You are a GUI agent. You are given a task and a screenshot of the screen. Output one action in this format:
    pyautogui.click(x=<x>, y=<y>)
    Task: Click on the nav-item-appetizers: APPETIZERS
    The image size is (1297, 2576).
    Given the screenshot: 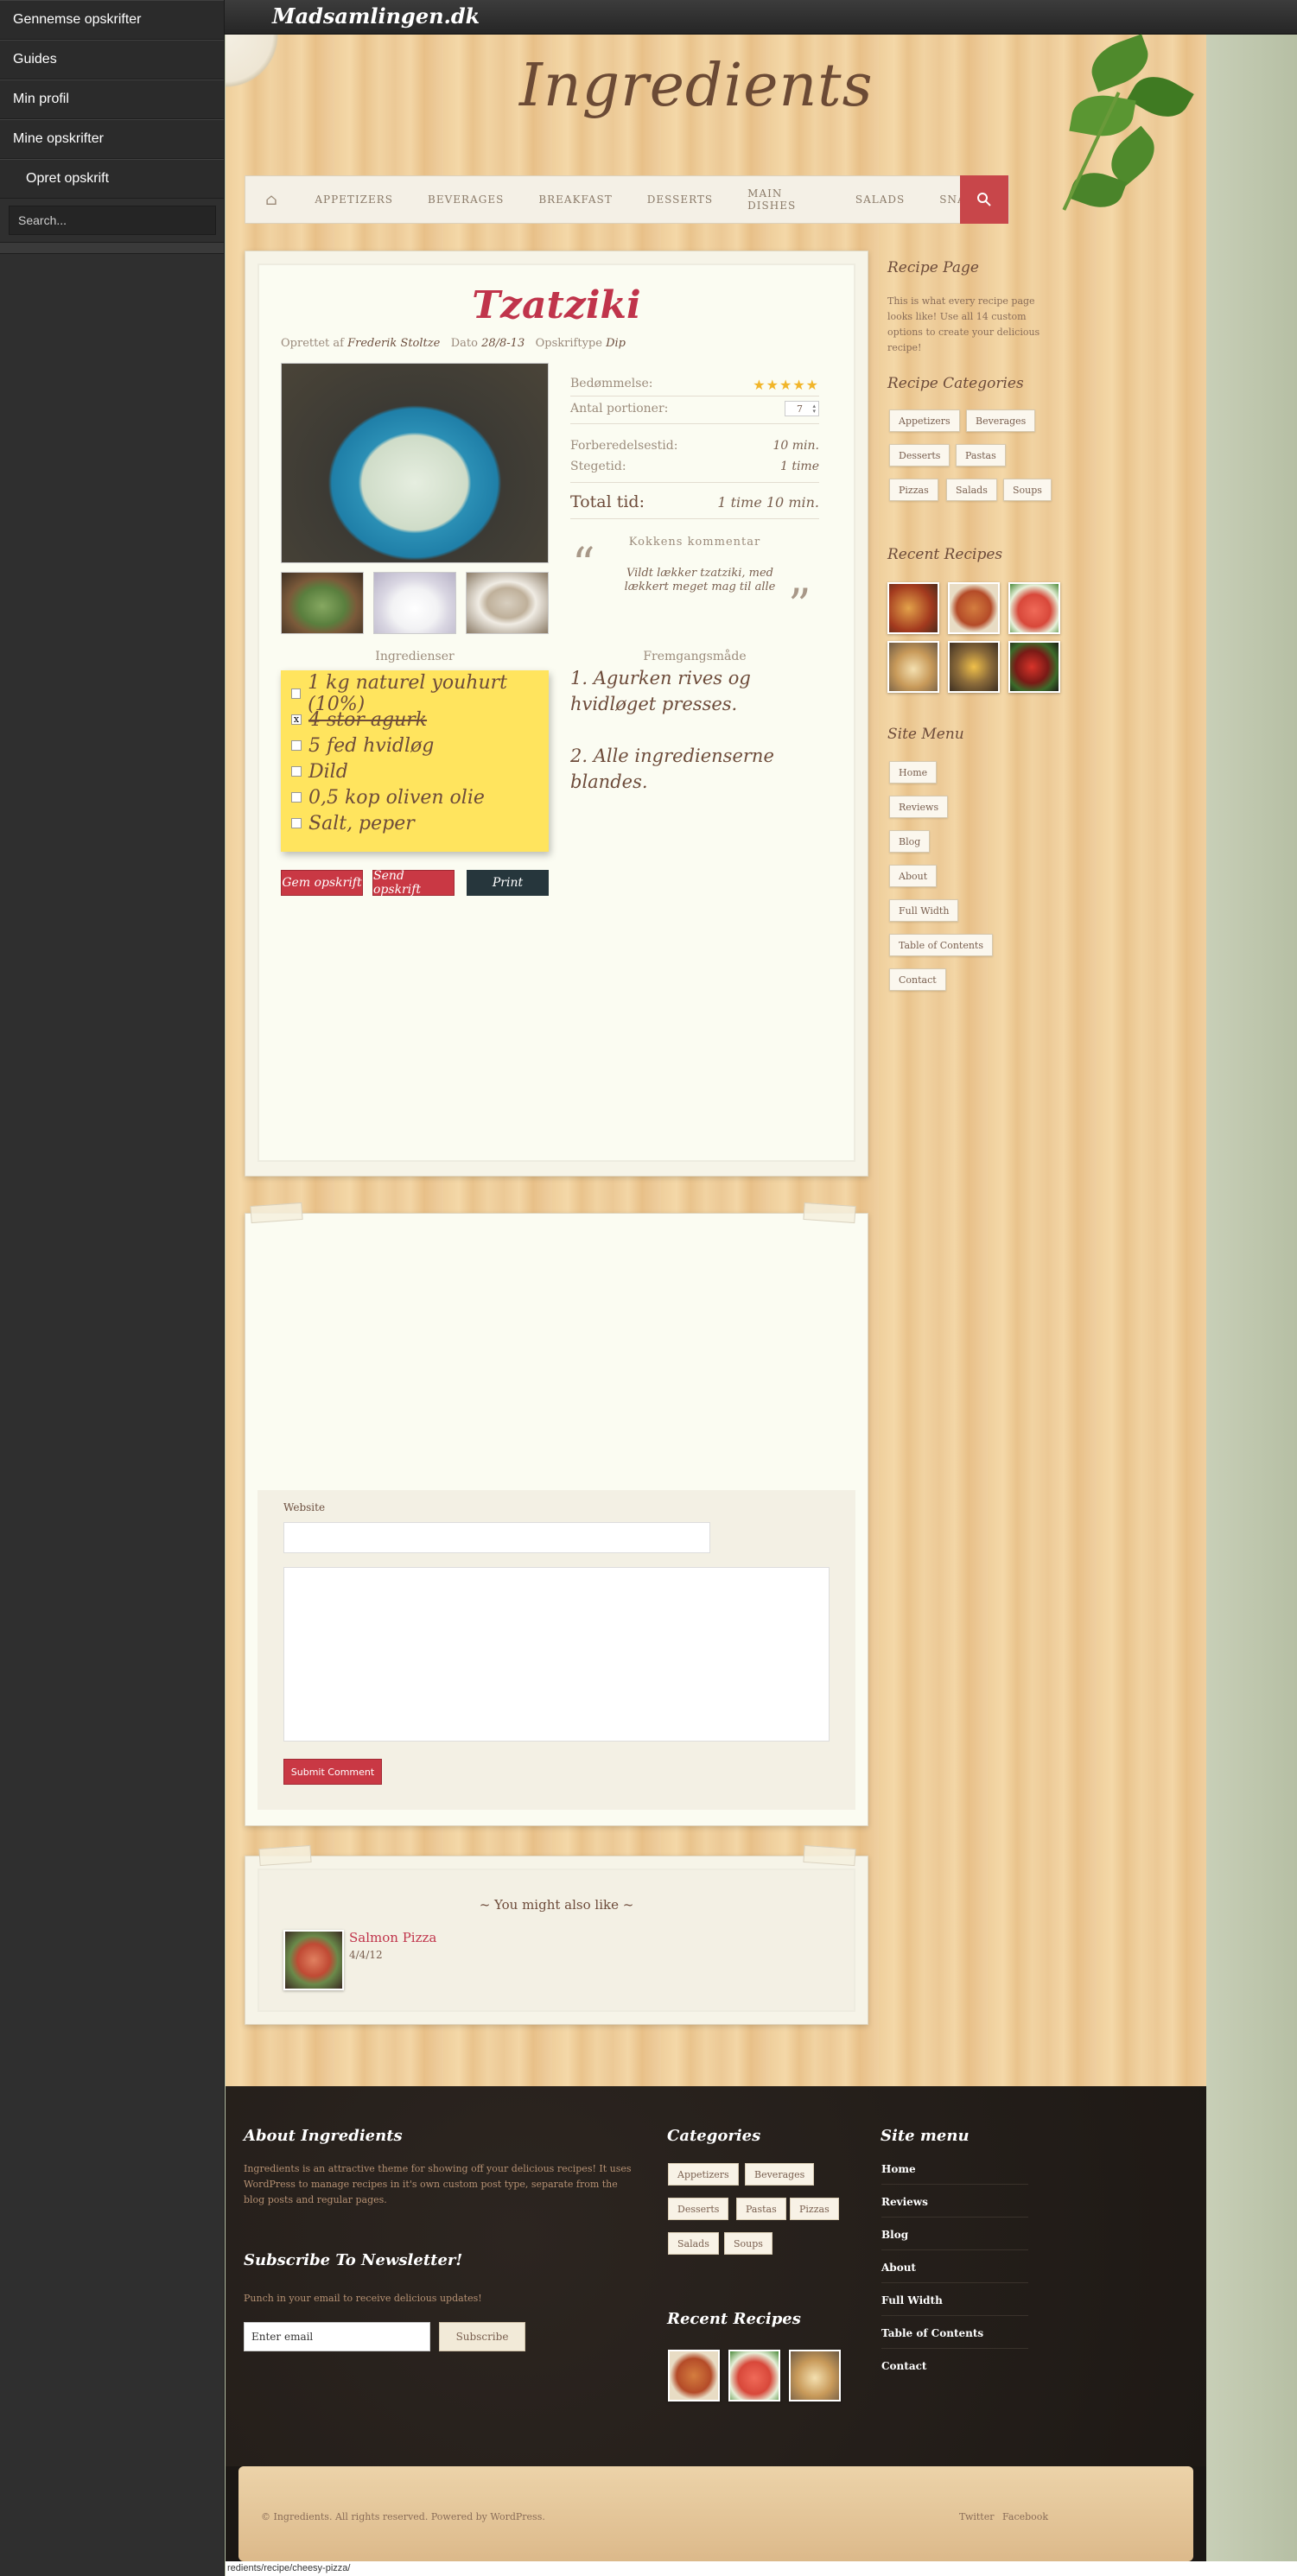 What is the action you would take?
    pyautogui.click(x=354, y=200)
    